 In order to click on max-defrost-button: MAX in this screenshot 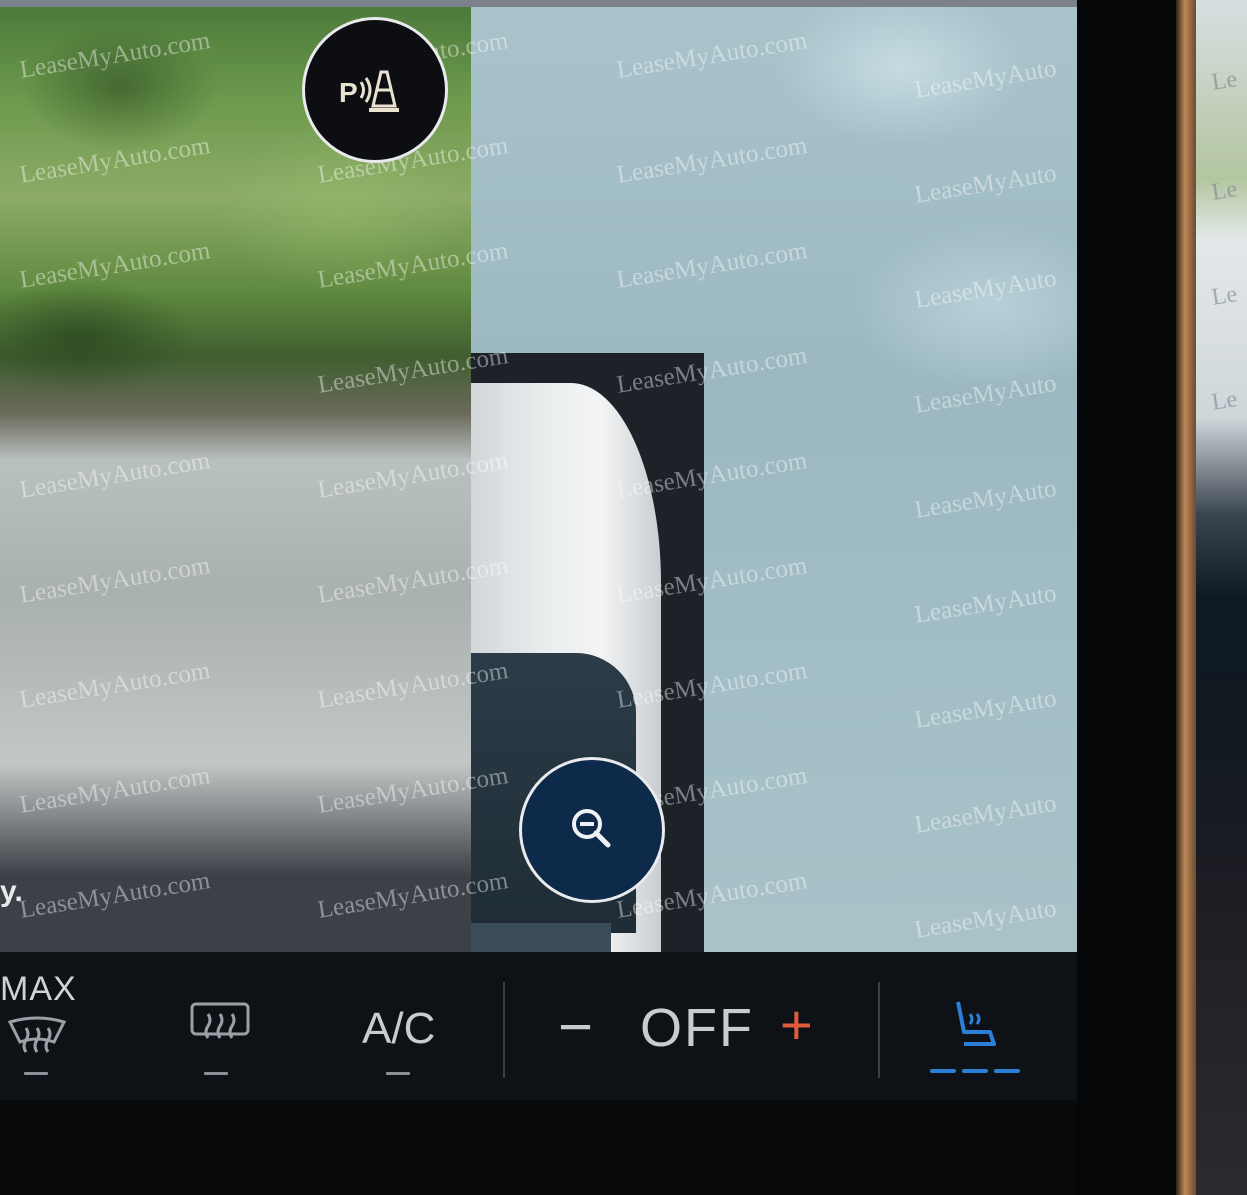, I will do `click(40, 1026)`.